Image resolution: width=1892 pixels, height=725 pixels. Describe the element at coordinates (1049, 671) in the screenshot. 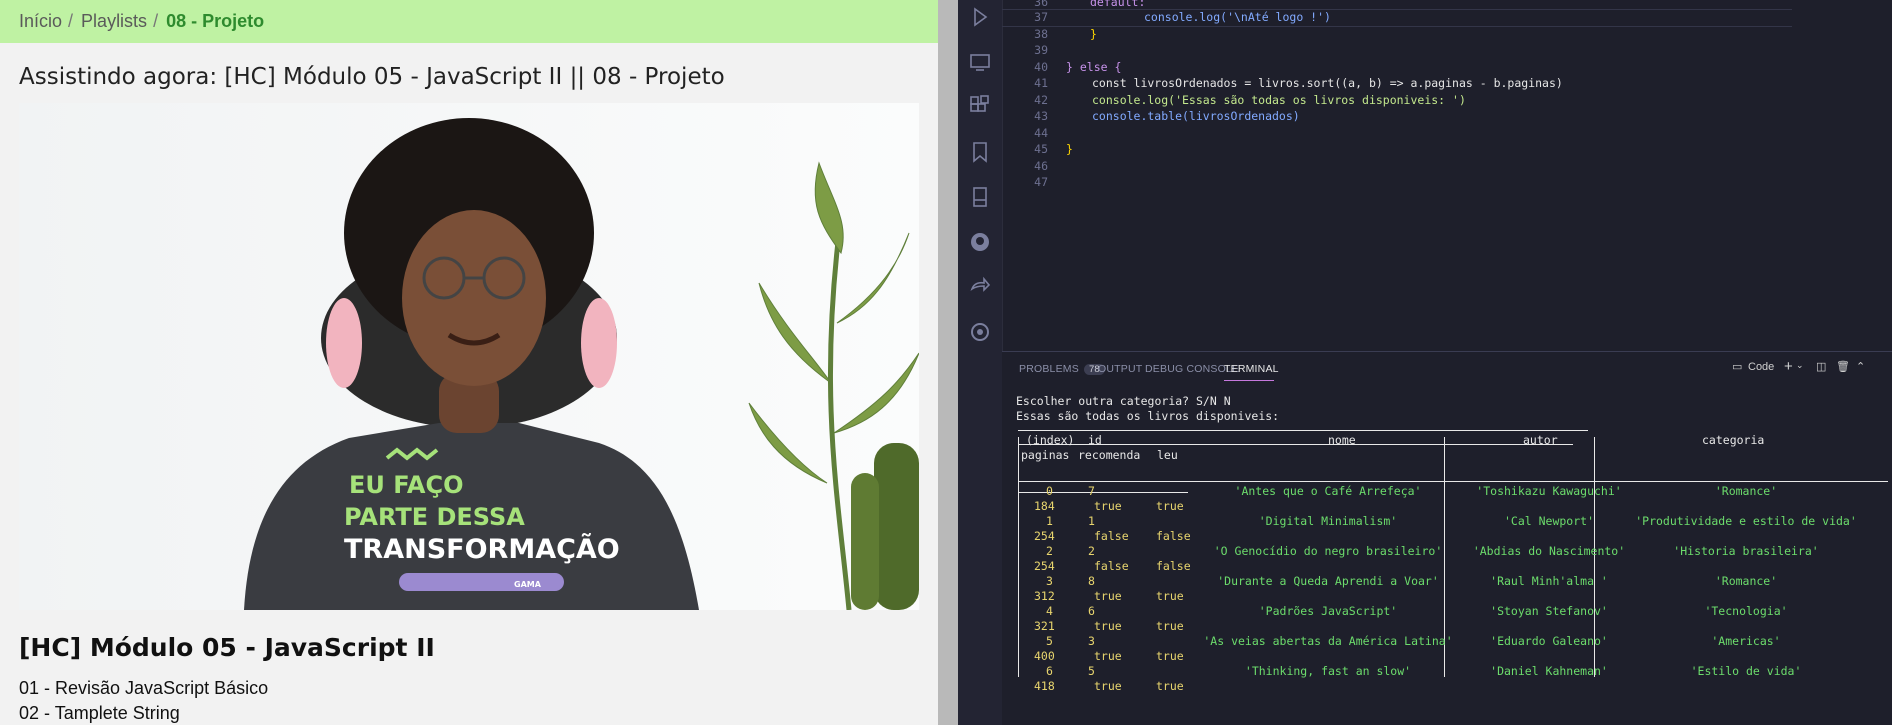

I see `table-cell-index: 6` at that location.